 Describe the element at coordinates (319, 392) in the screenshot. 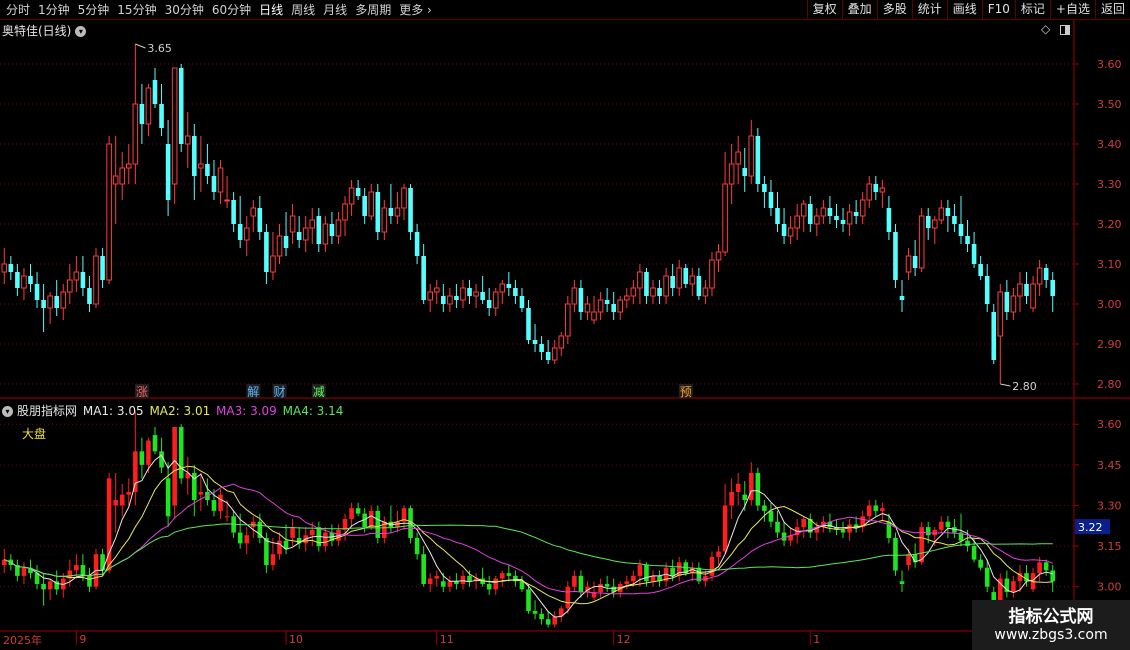

I see `event-marker-3: 减` at that location.